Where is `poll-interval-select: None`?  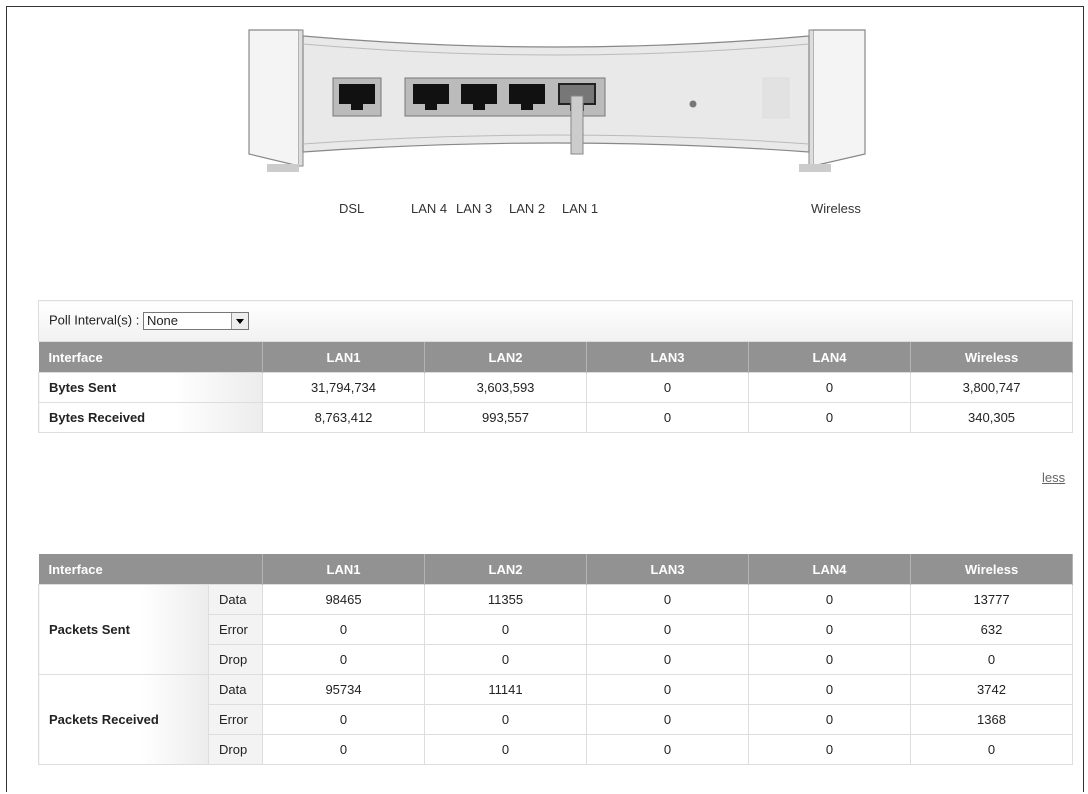 poll-interval-select: None is located at coordinates (195, 321).